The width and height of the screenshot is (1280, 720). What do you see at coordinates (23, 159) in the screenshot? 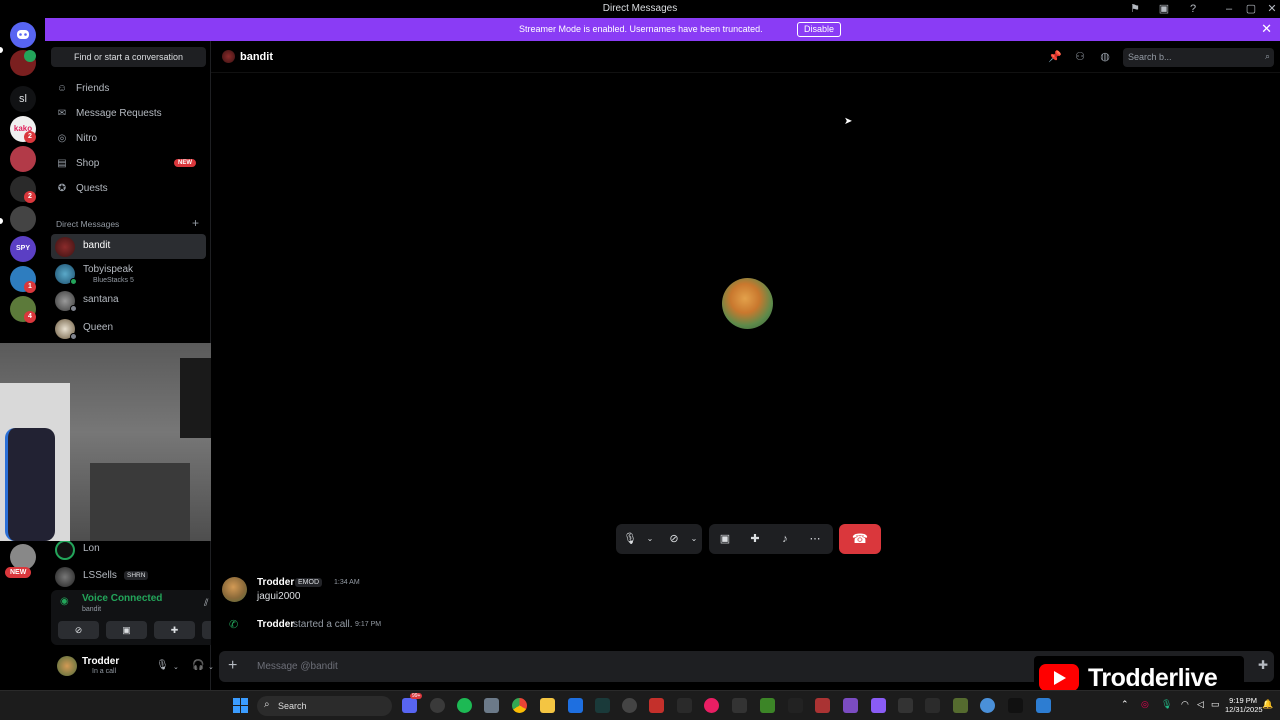
I see `server-icon-red` at bounding box center [23, 159].